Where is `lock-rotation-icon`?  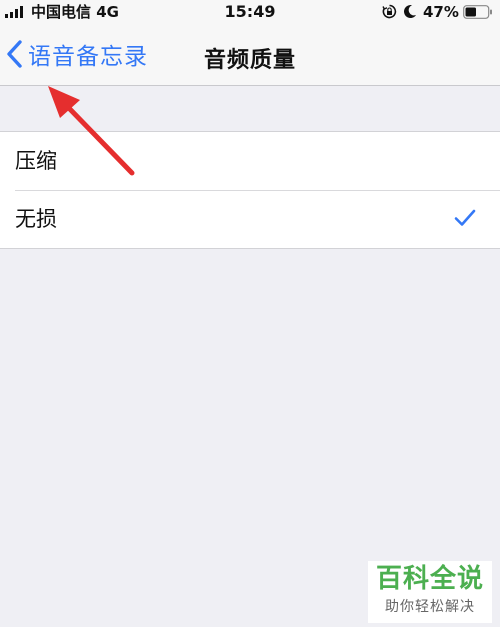
lock-rotation-icon is located at coordinates (389, 11).